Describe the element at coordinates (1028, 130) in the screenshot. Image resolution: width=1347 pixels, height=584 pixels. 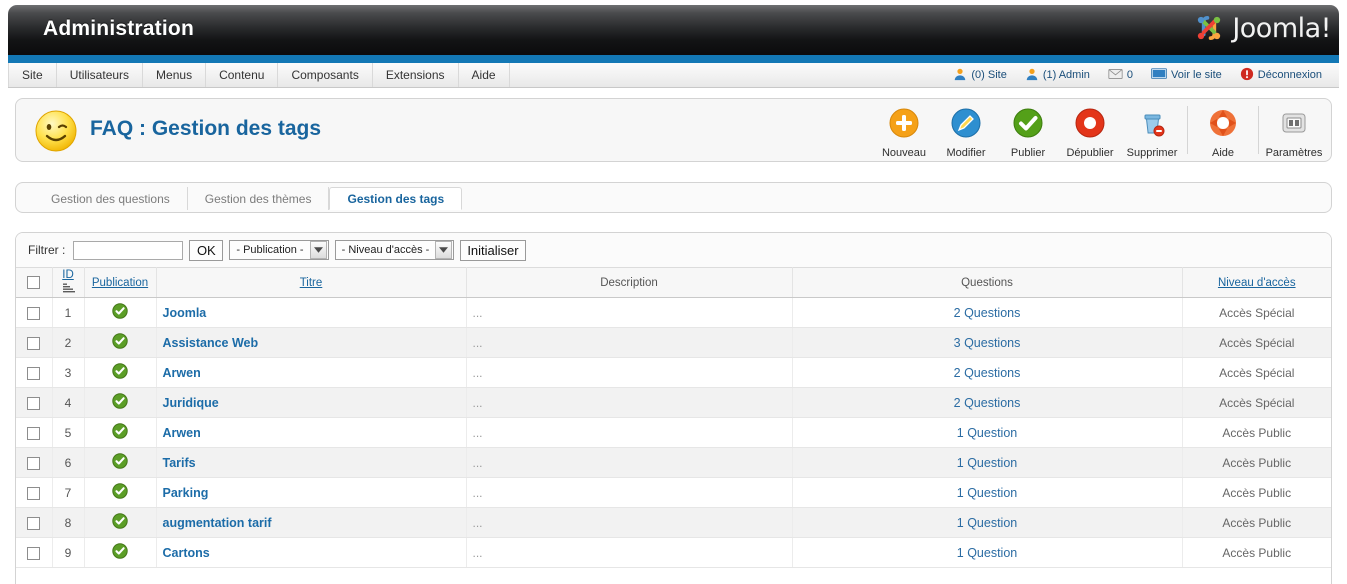
I see `toolbar-publish-button: Publier` at that location.